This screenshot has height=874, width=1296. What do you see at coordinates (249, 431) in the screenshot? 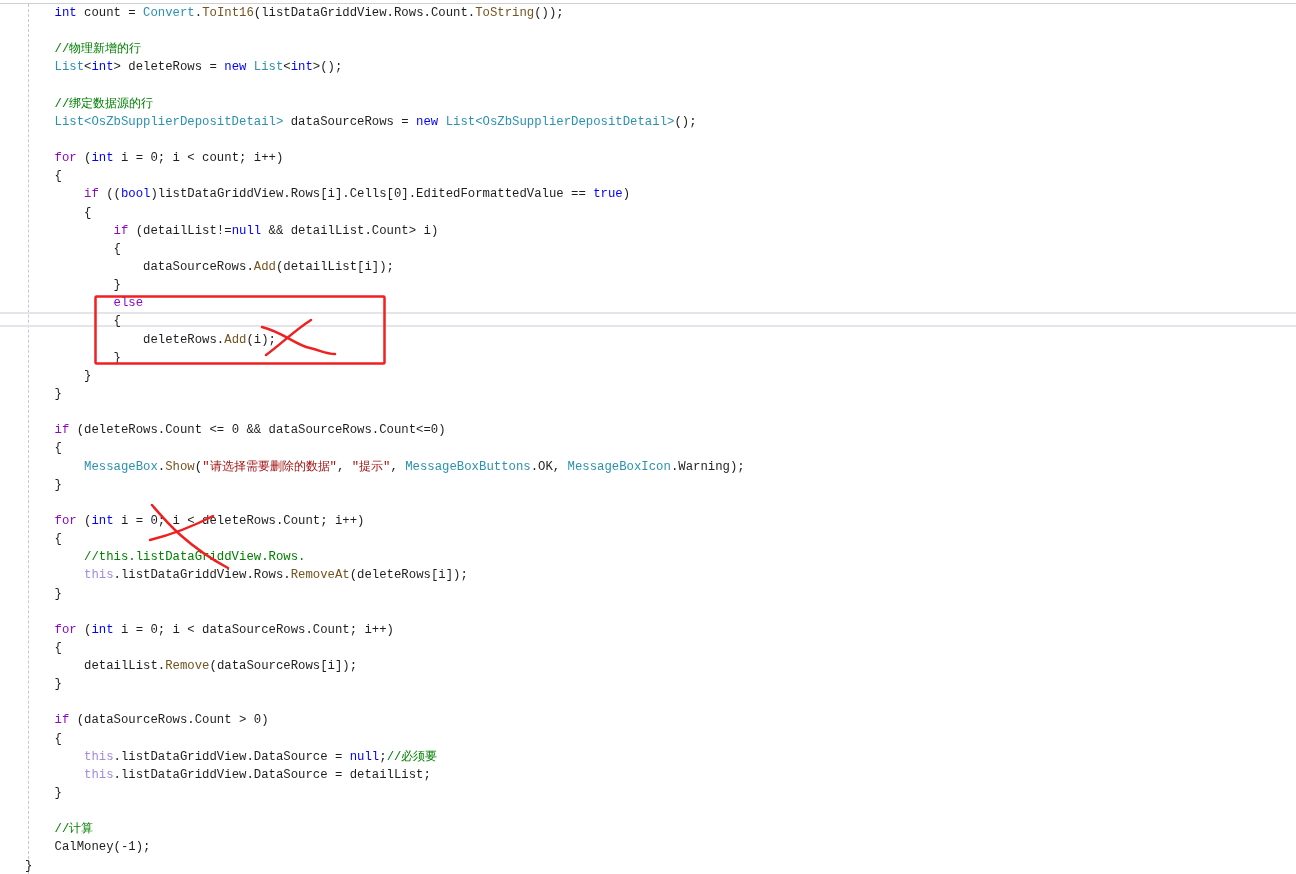
I see `code-line: if (deleteRows.Count <= 0 && dataSourceRows.Count<=0)` at bounding box center [249, 431].